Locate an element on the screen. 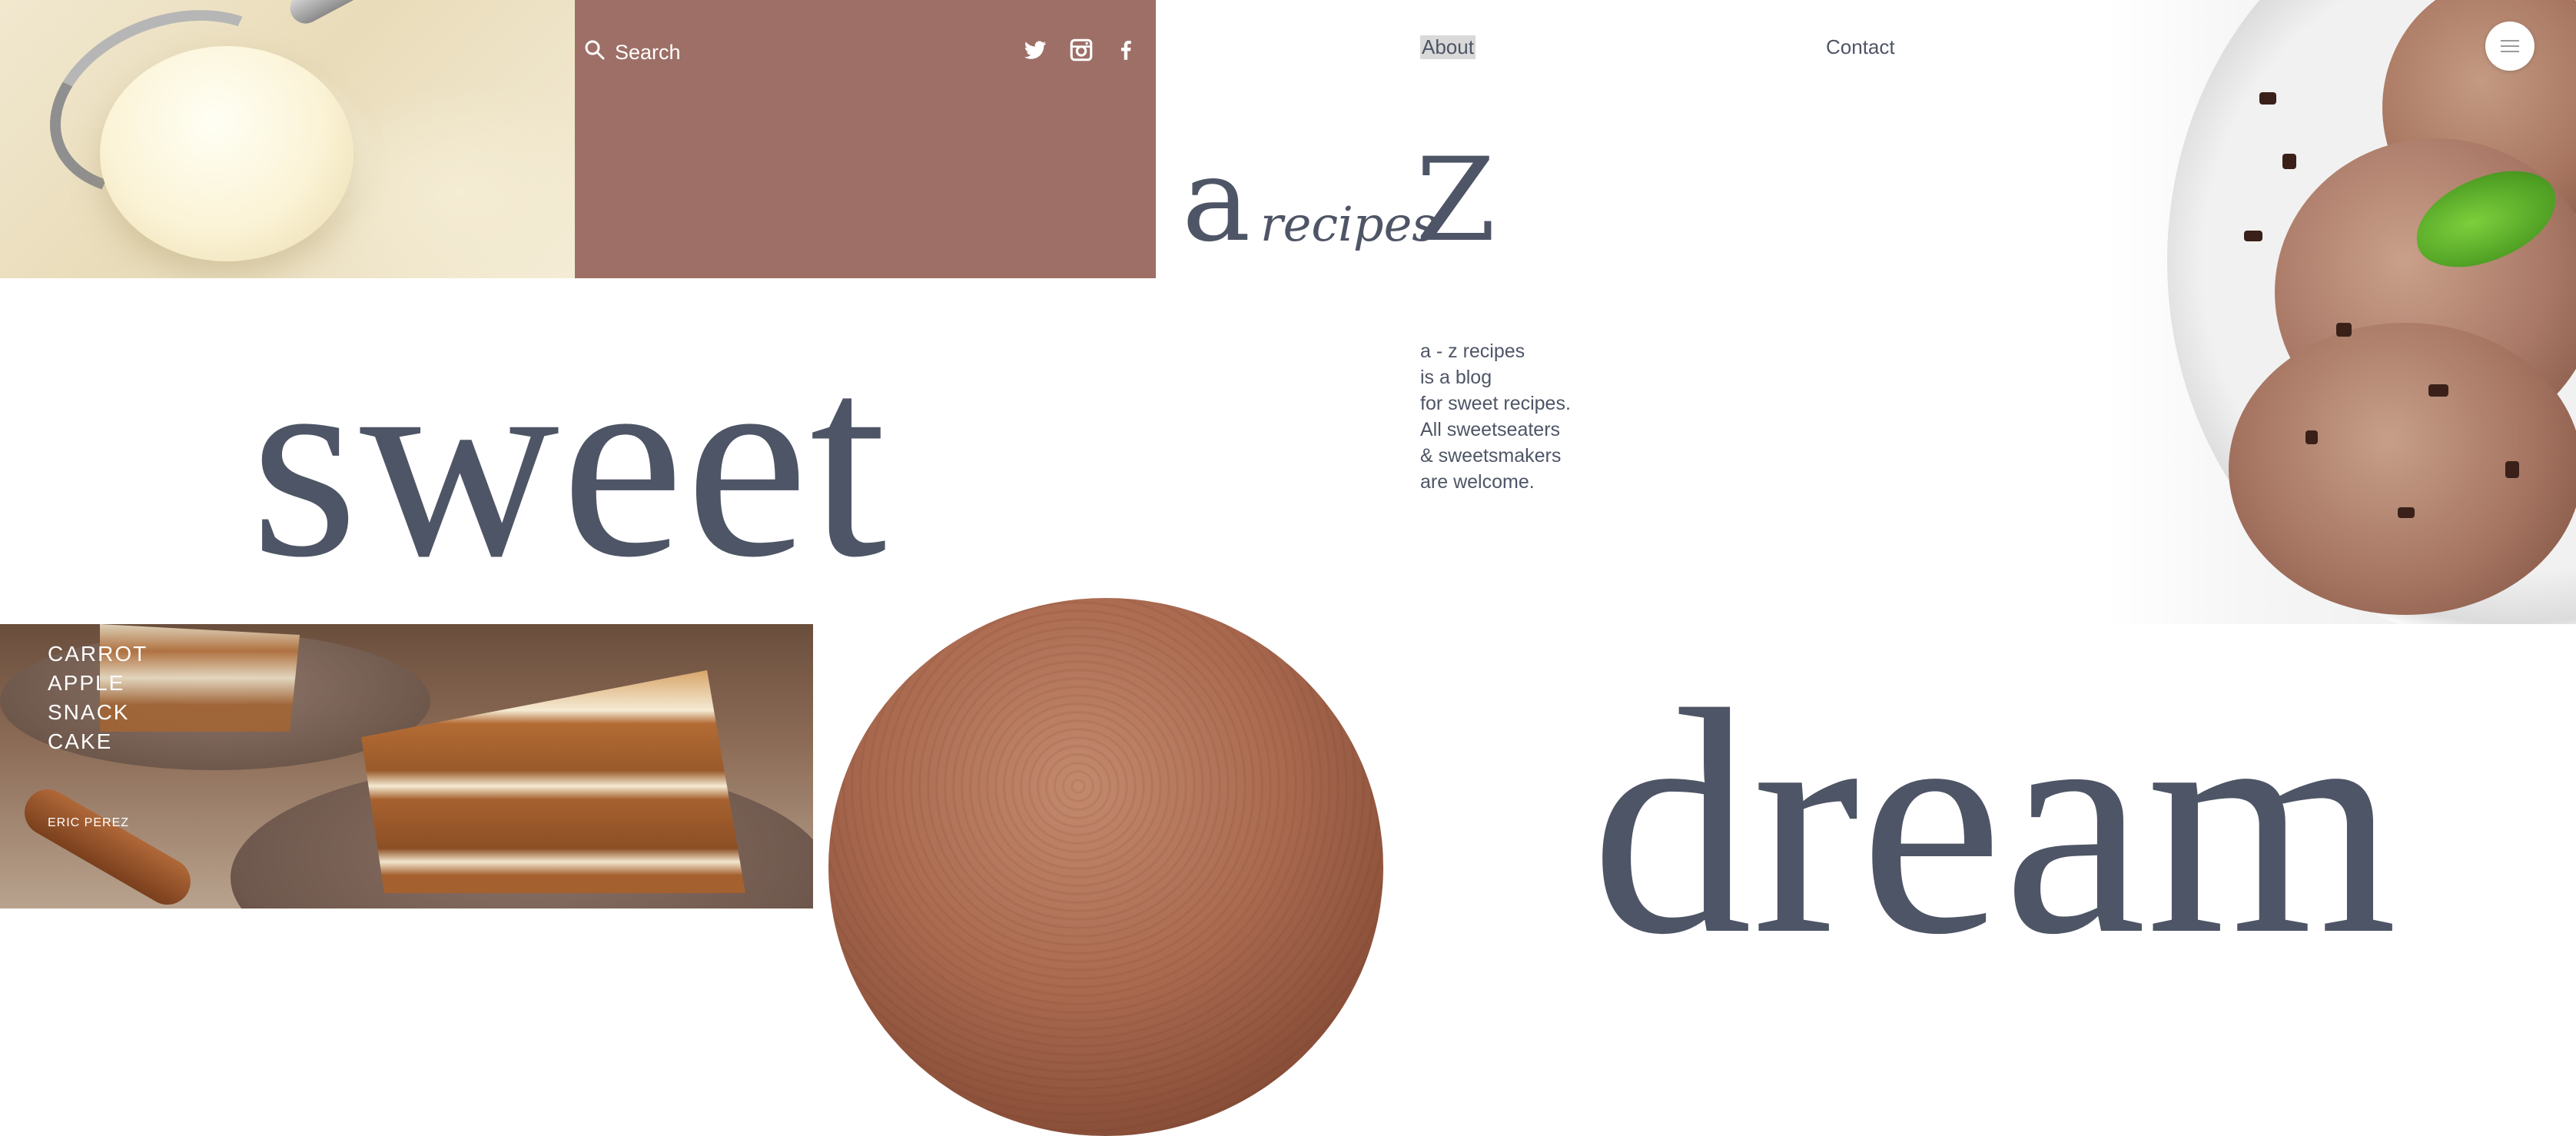 The width and height of the screenshot is (2576, 1136). chocolate-ice-cream-bowl-image is located at coordinates (2341, 312).